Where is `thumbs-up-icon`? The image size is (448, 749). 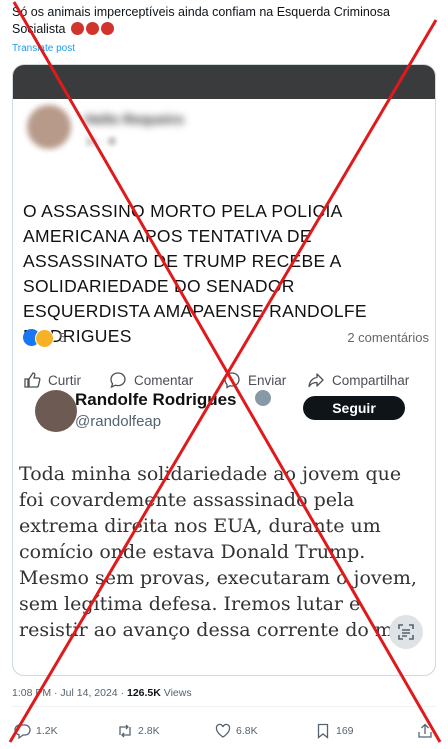
thumbs-up-icon is located at coordinates (32, 380).